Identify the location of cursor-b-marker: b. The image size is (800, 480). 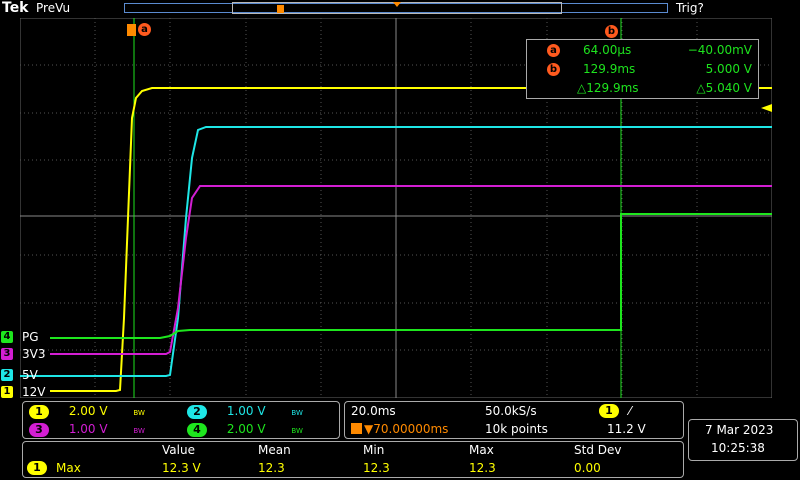
(611, 30).